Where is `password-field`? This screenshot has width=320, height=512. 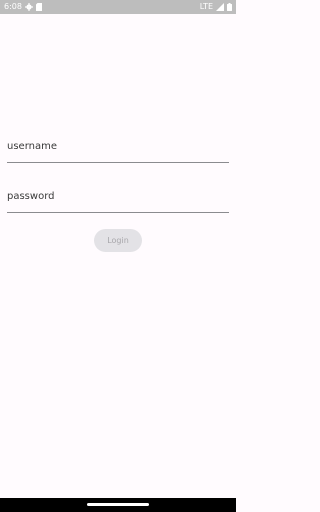 password-field is located at coordinates (118, 197).